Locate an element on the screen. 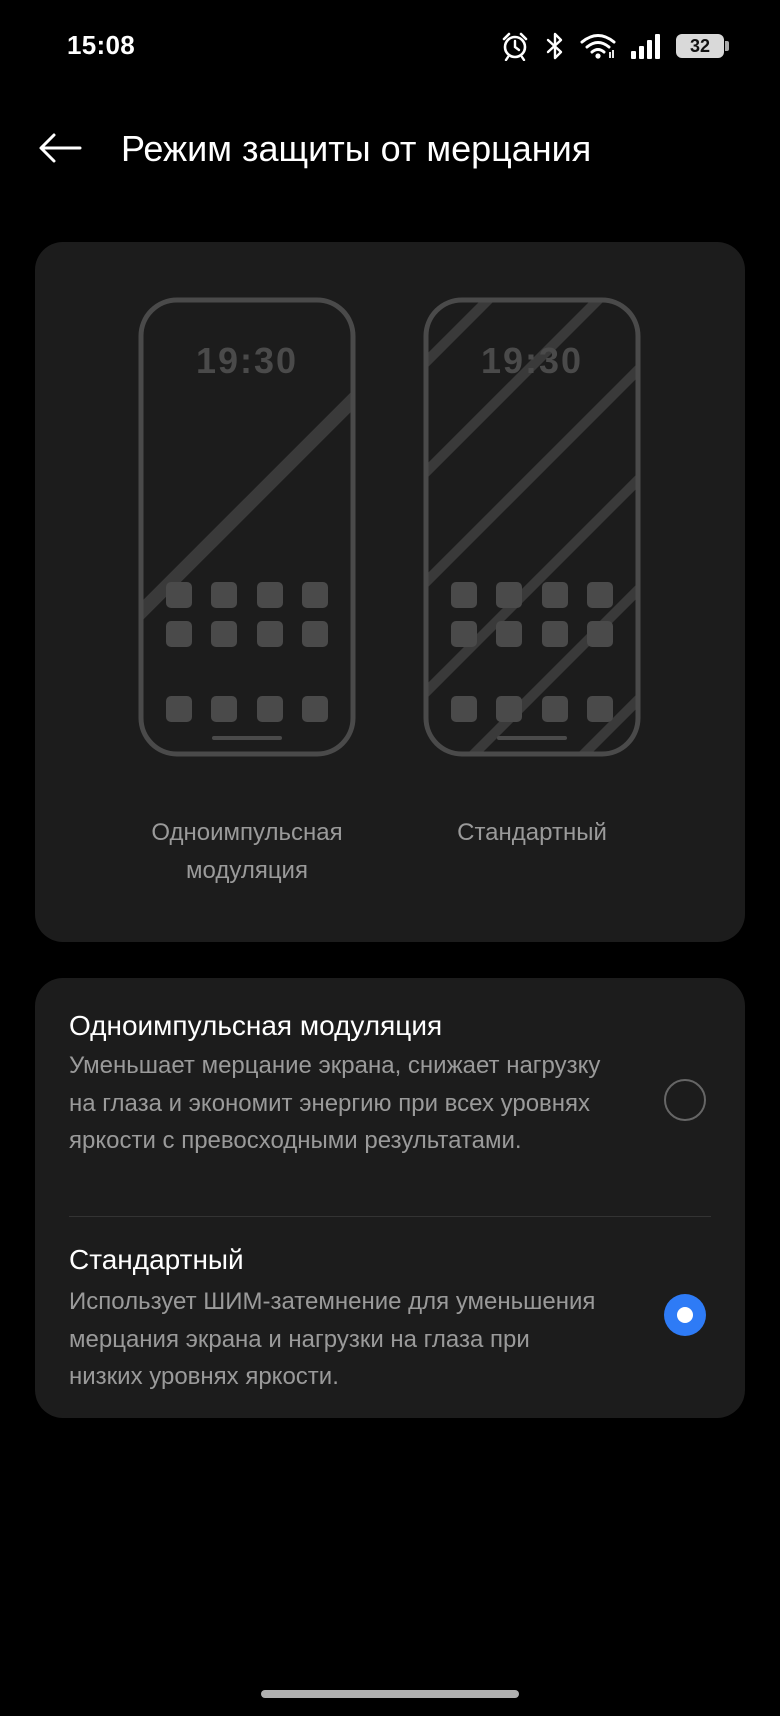 Image resolution: width=780 pixels, height=1716 pixels. preview-phone-single-pulse: 19:30 is located at coordinates (247, 527).